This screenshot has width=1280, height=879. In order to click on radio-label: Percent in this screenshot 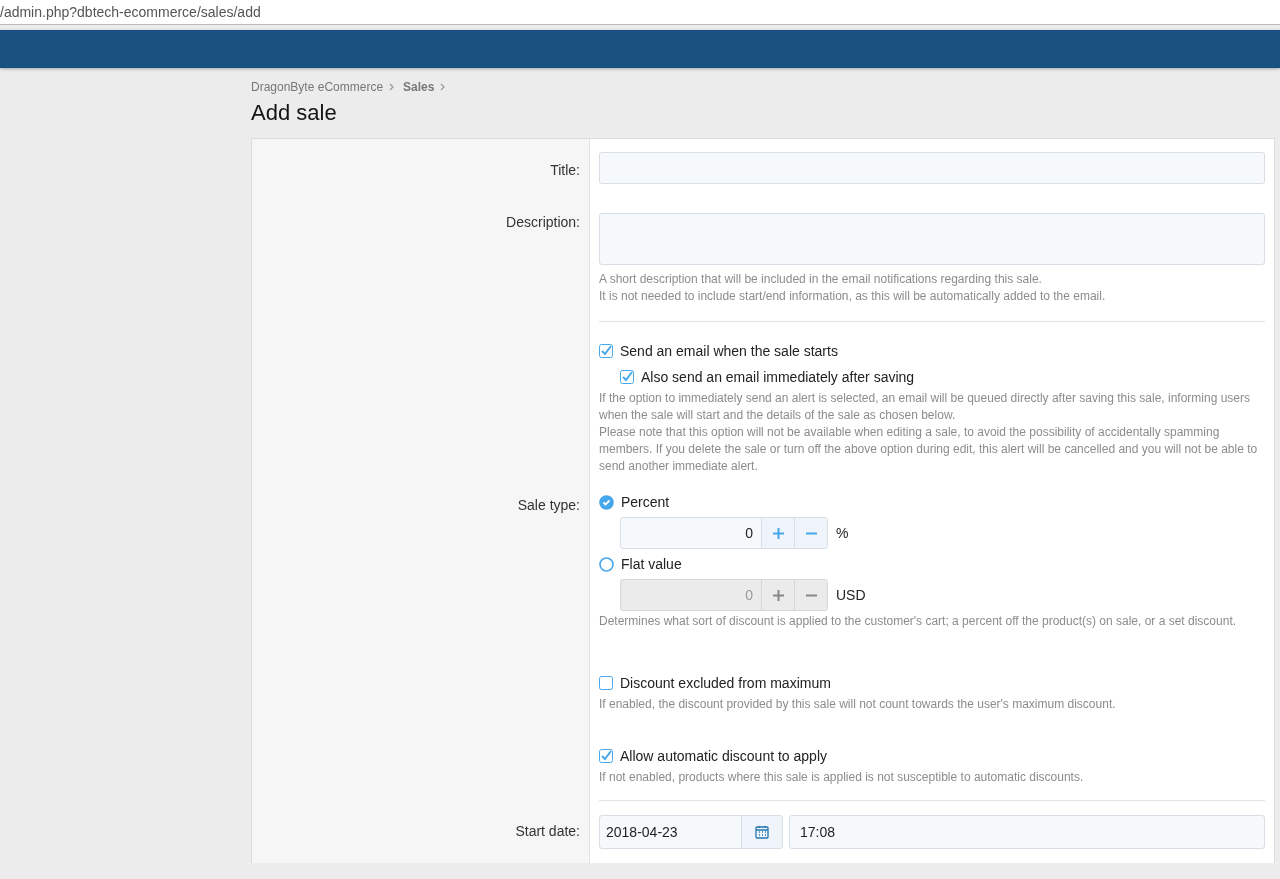, I will do `click(645, 502)`.